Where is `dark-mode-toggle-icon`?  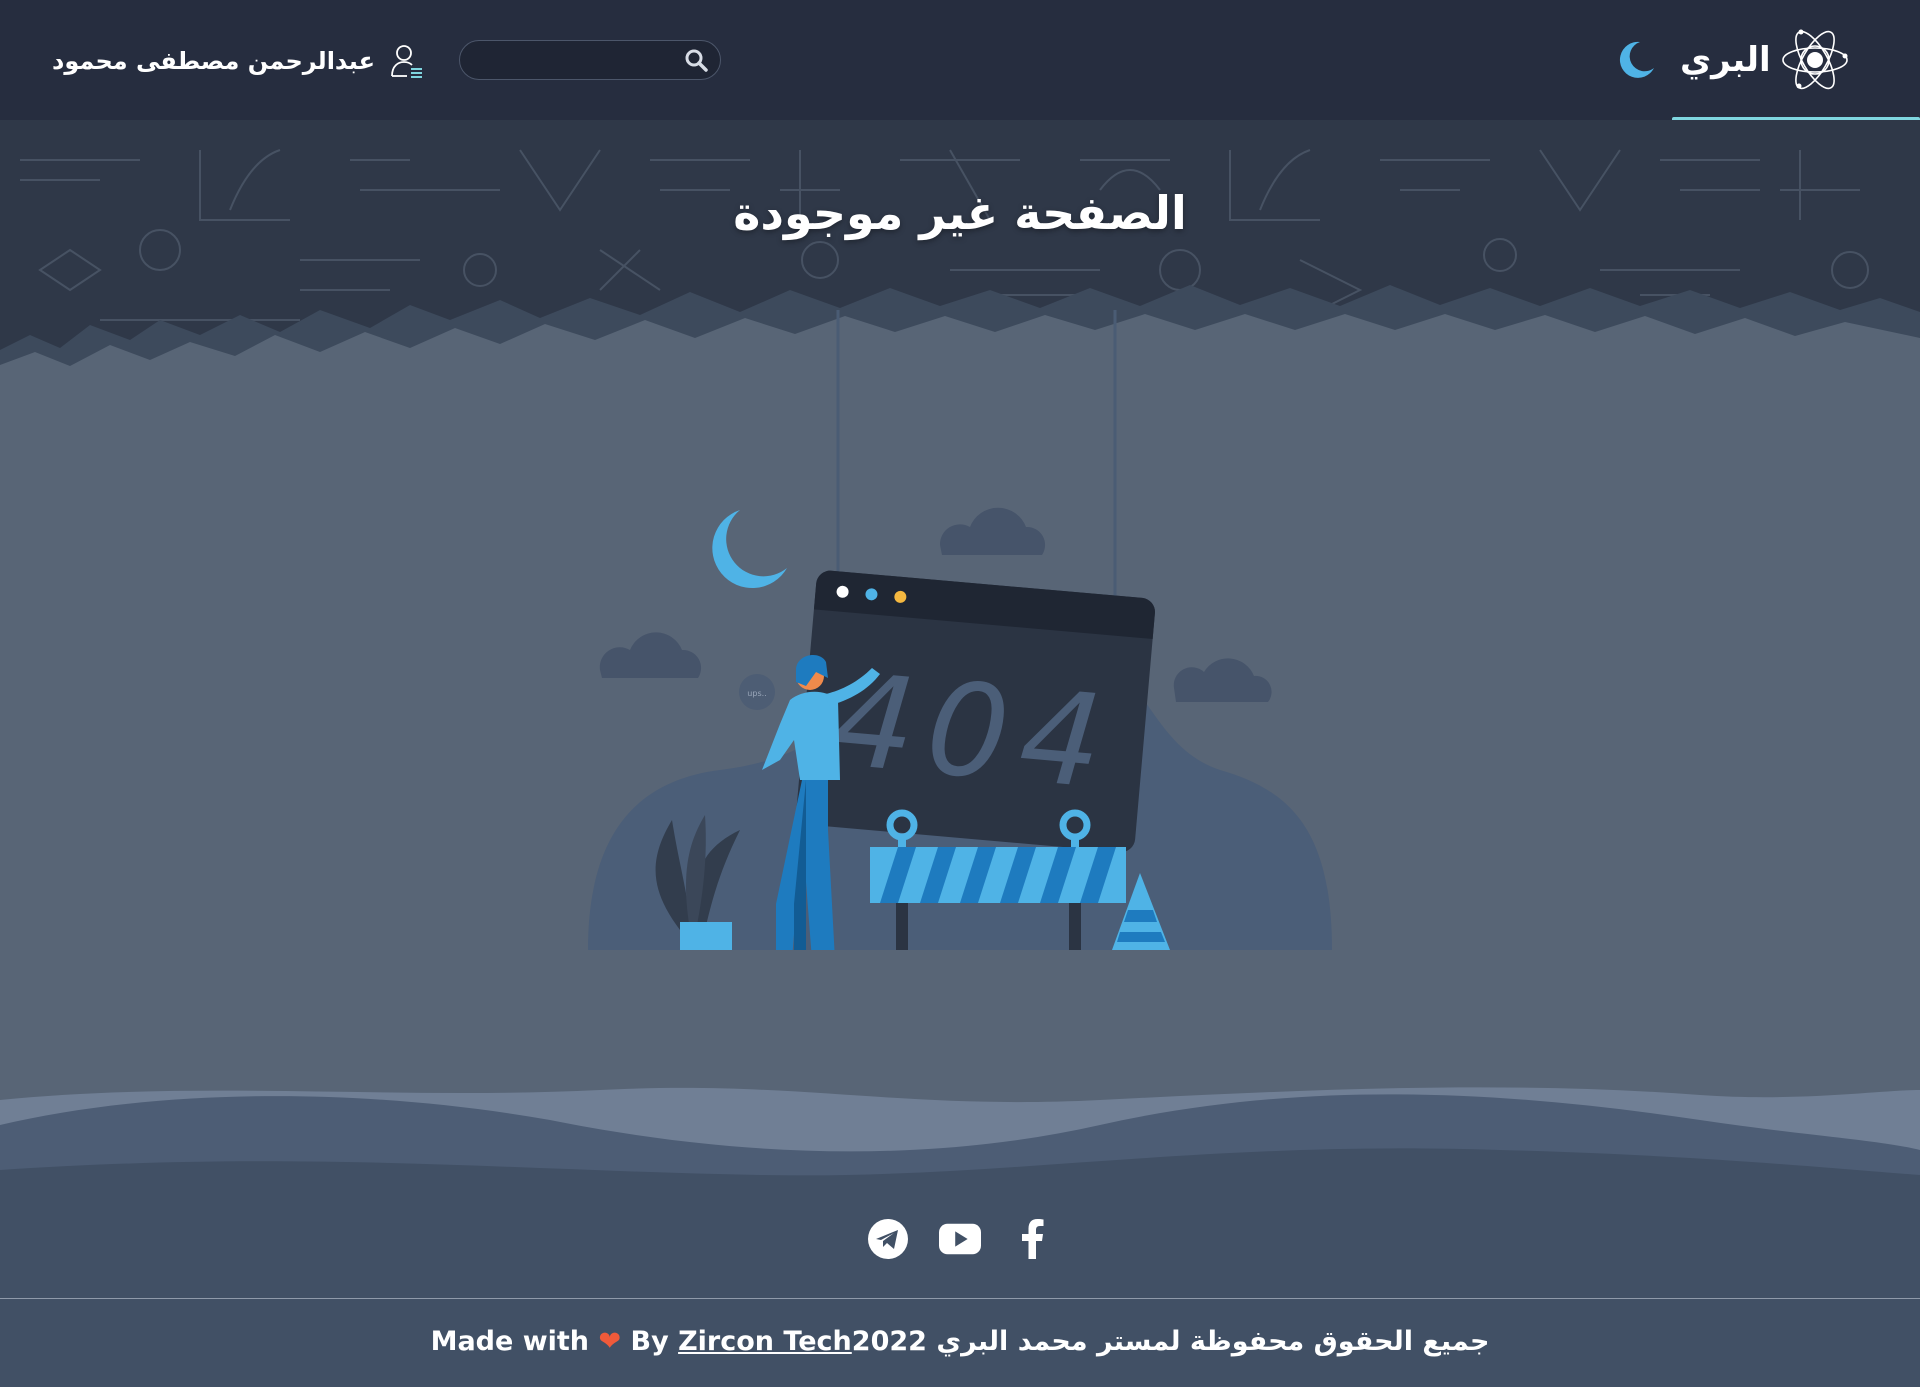 dark-mode-toggle-icon is located at coordinates (1634, 60).